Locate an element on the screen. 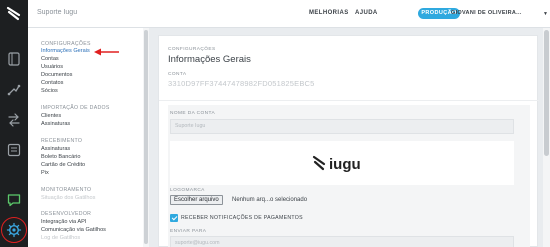 This screenshot has height=247, width=550. page-scrollbar is located at coordinates (546, 137).